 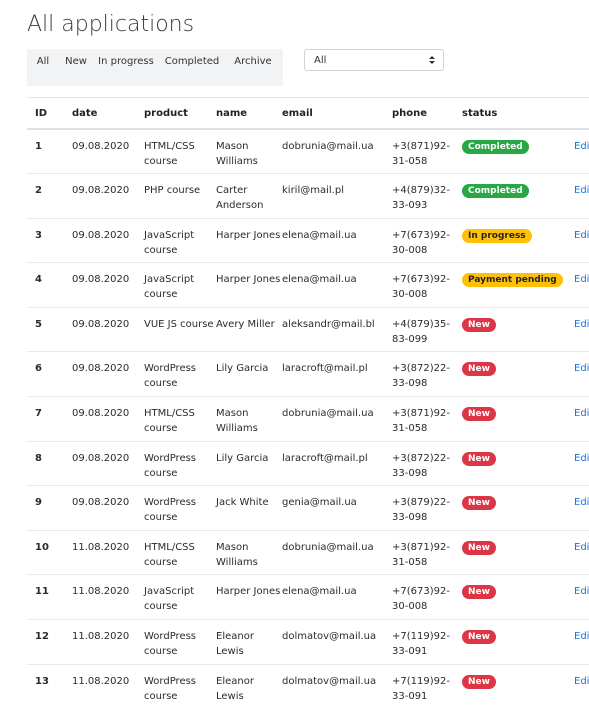 I want to click on cell-name: Avery Miller, so click(x=249, y=329).